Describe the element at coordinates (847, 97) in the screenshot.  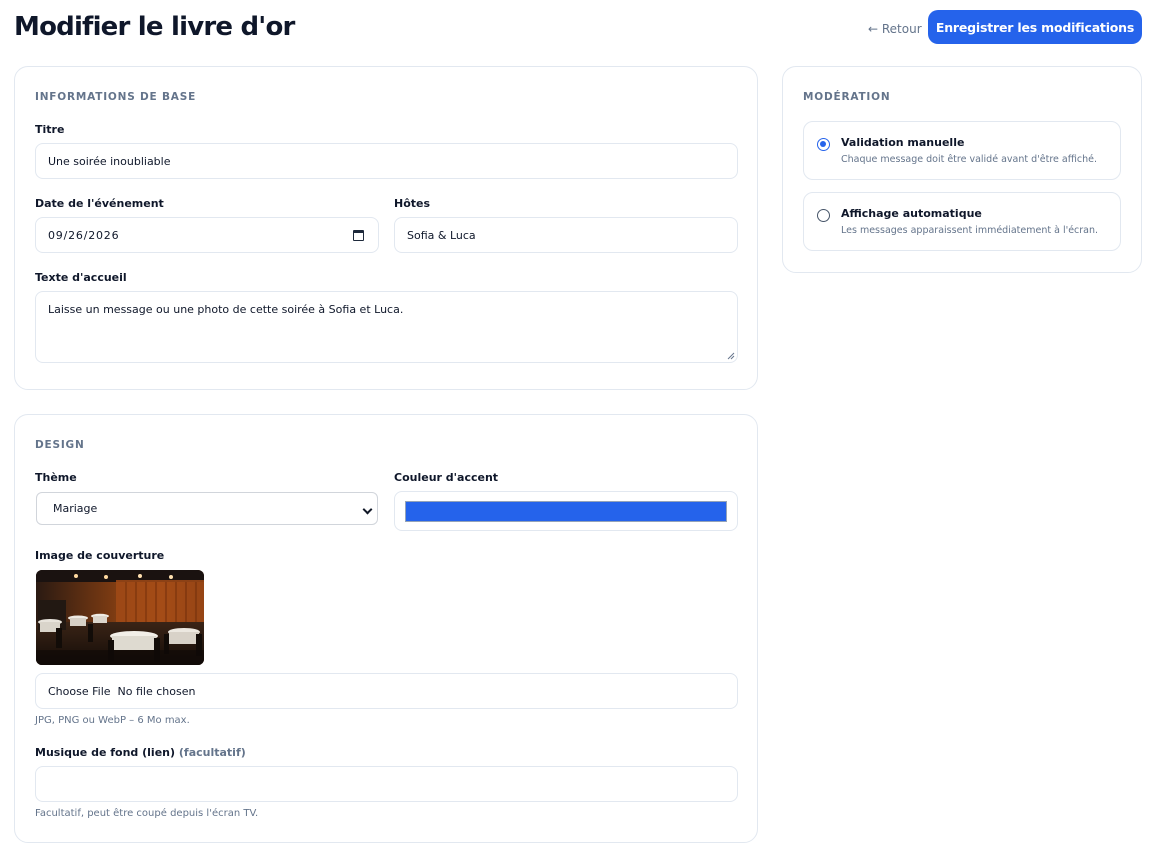
I see `section-title-moderation: MODÉRATION` at that location.